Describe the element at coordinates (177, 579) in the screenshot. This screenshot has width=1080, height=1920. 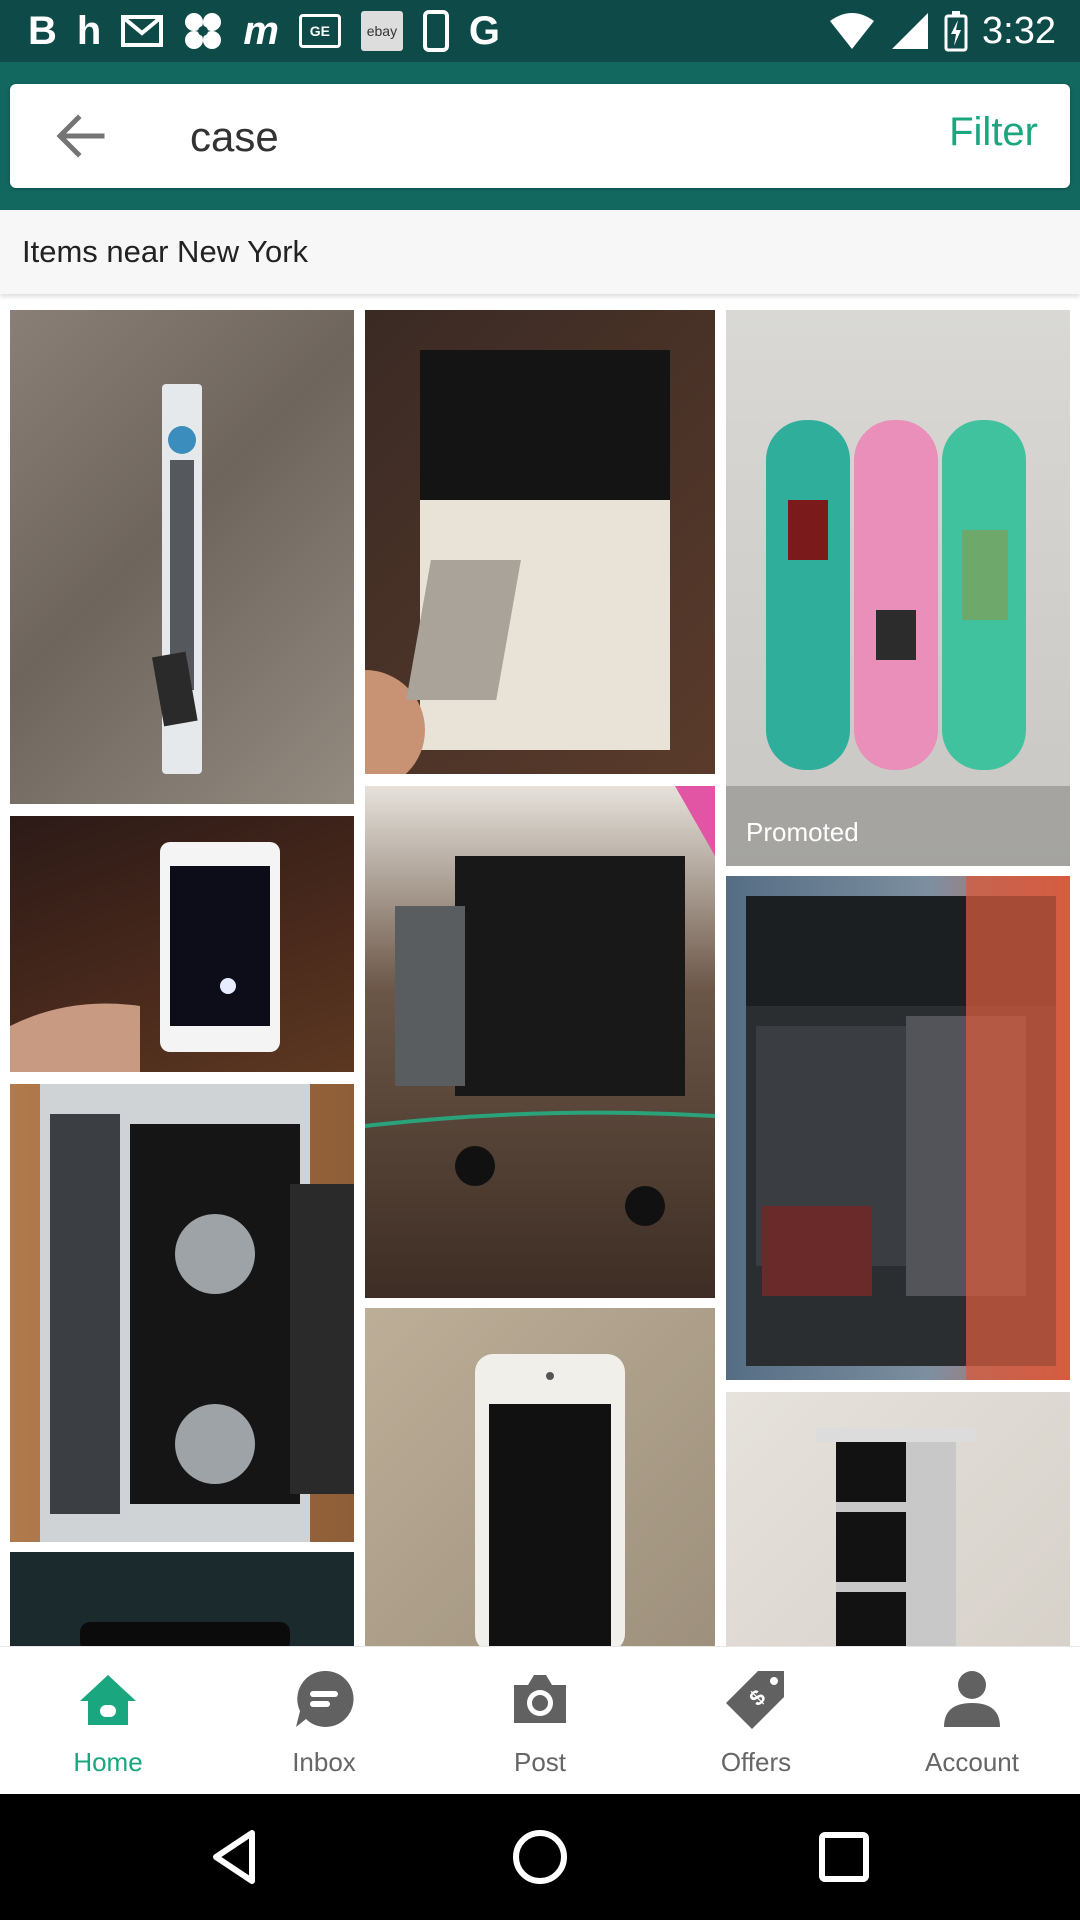
I see `monopod-image` at that location.